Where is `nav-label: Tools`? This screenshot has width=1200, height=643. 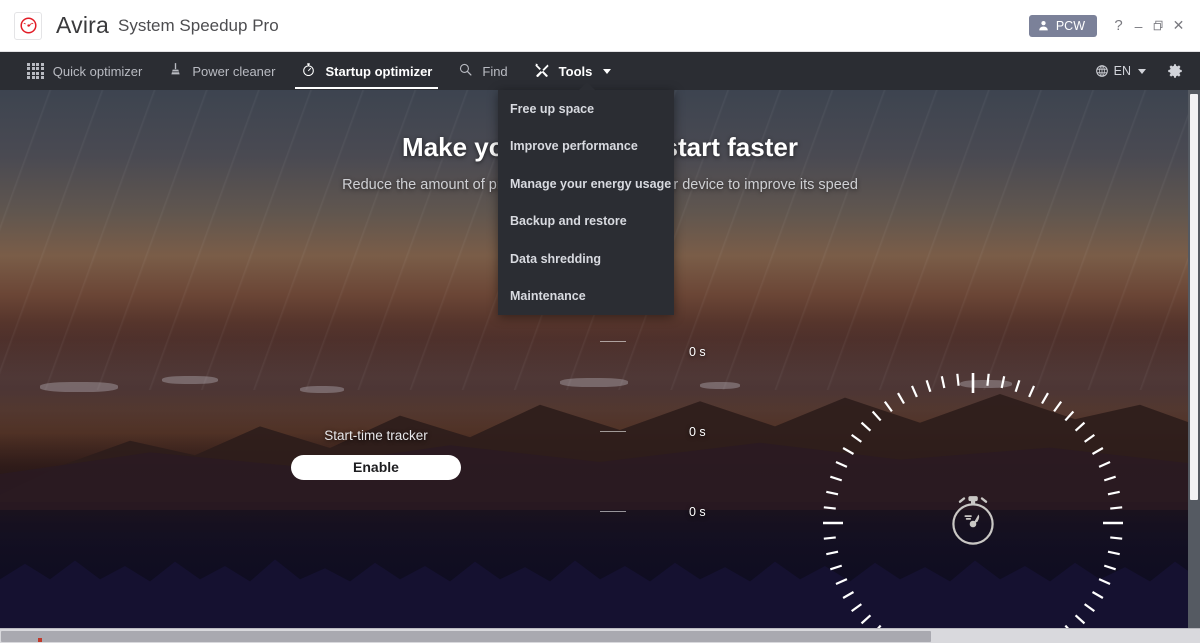 nav-label: Tools is located at coordinates (575, 71).